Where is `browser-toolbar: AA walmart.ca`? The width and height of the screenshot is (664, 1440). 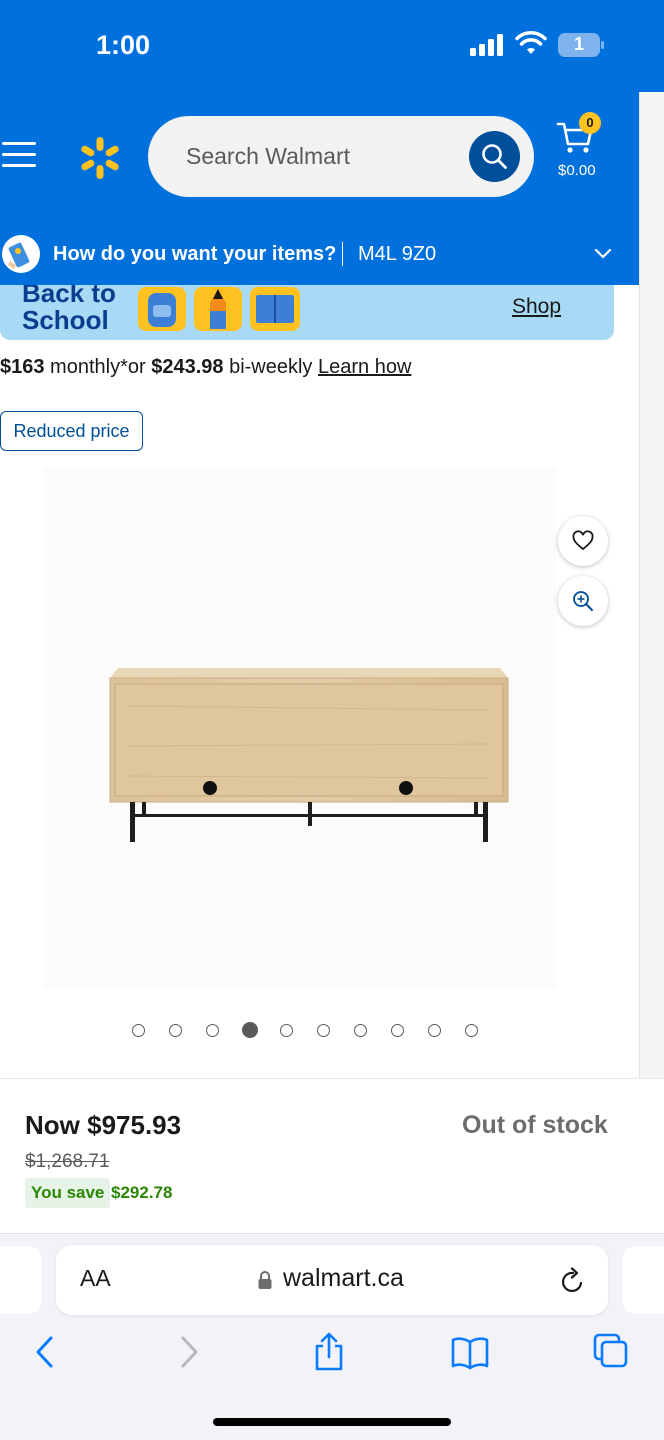 browser-toolbar: AA walmart.ca is located at coordinates (332, 1337).